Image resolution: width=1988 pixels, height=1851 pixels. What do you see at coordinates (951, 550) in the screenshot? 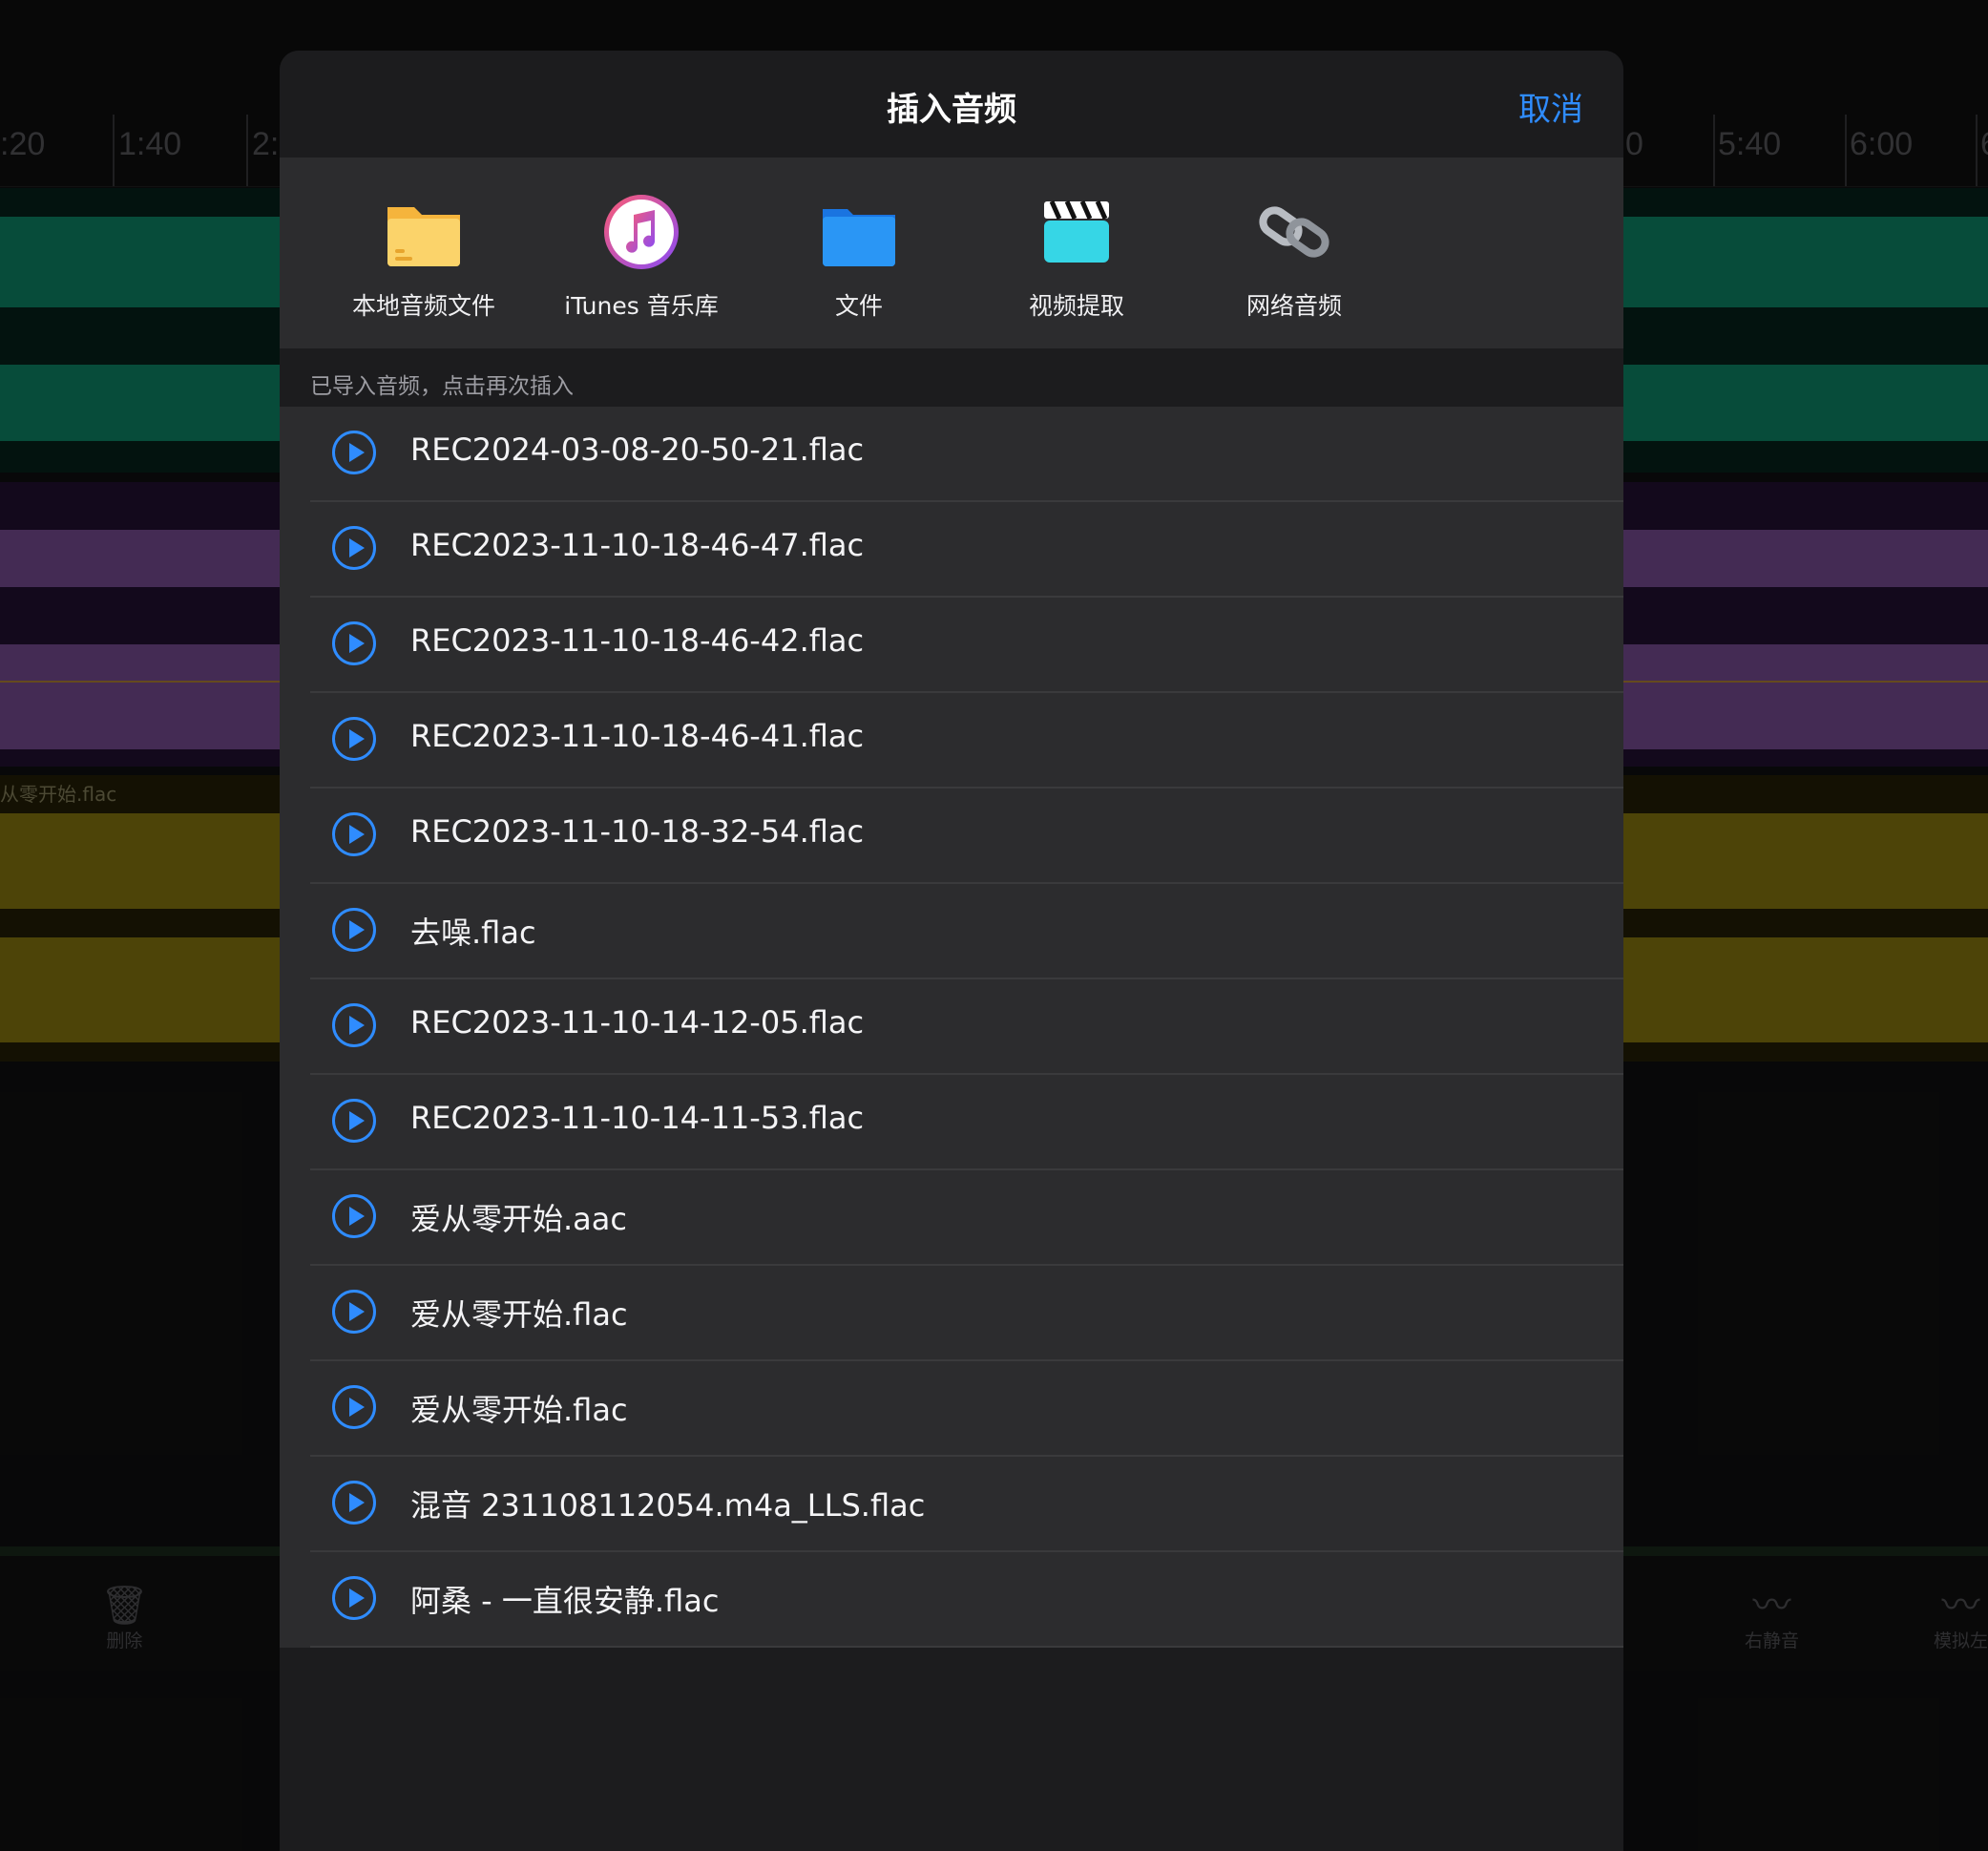
I see `audio-file-row: REC2023-11-10-18-46-47.flac` at bounding box center [951, 550].